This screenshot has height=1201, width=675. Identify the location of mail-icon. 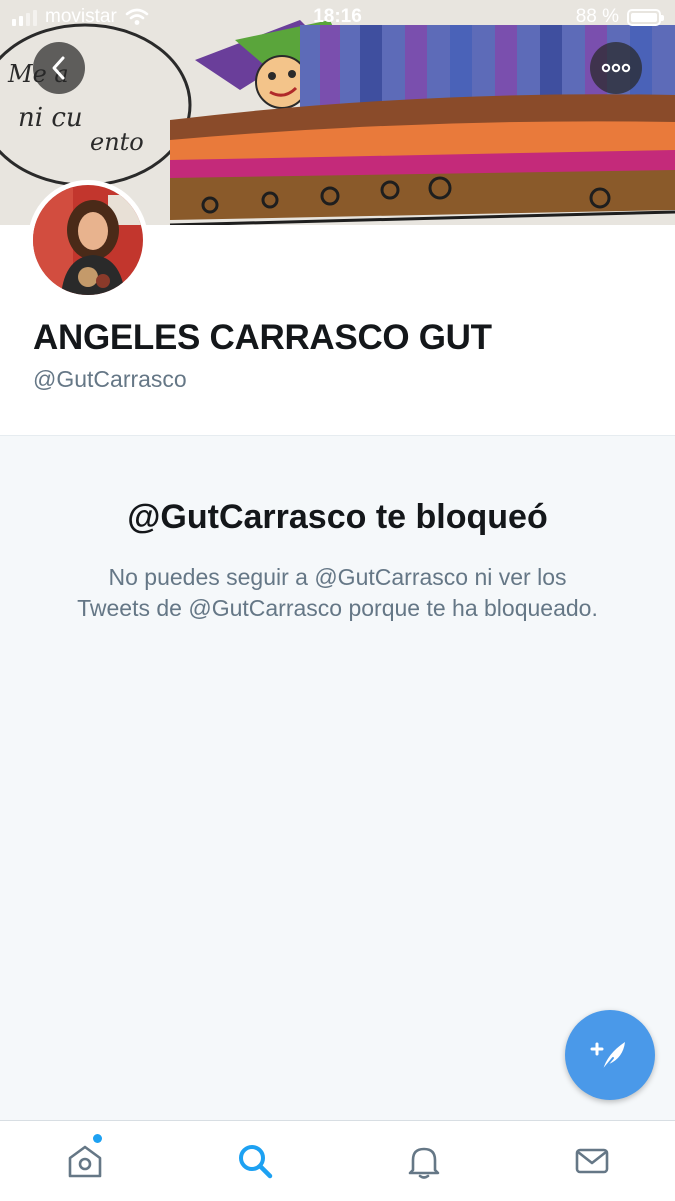
(592, 1161).